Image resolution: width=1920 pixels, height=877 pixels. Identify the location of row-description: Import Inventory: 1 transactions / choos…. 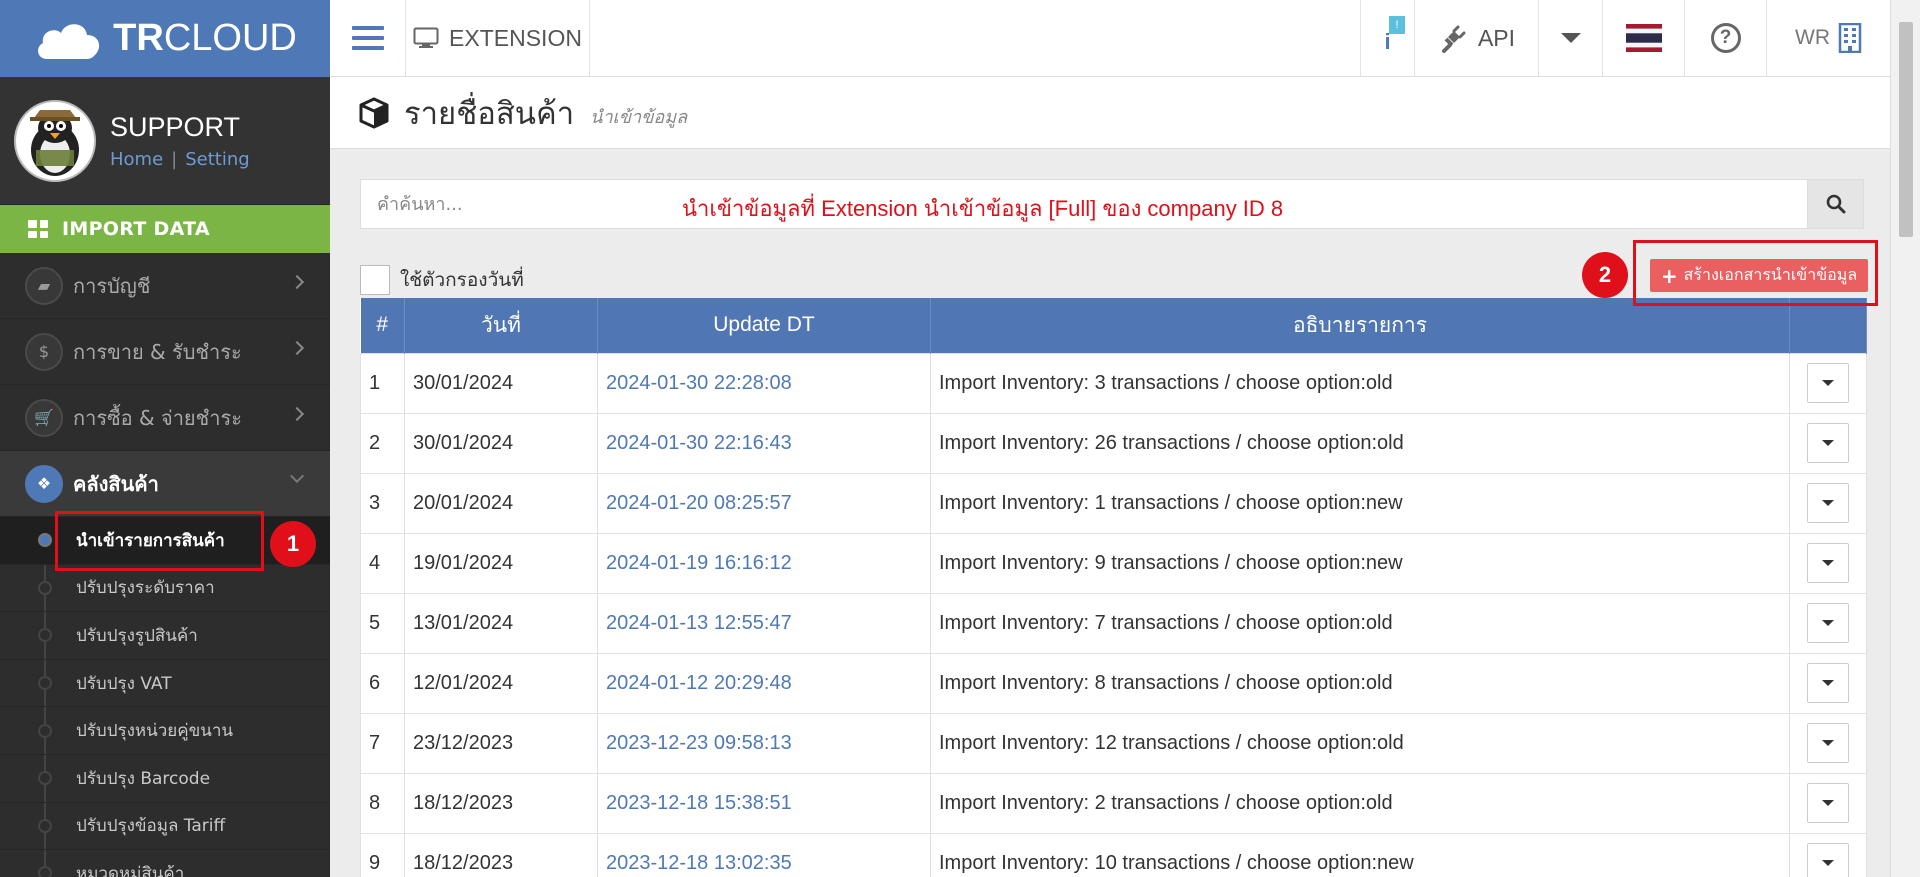
(1360, 503).